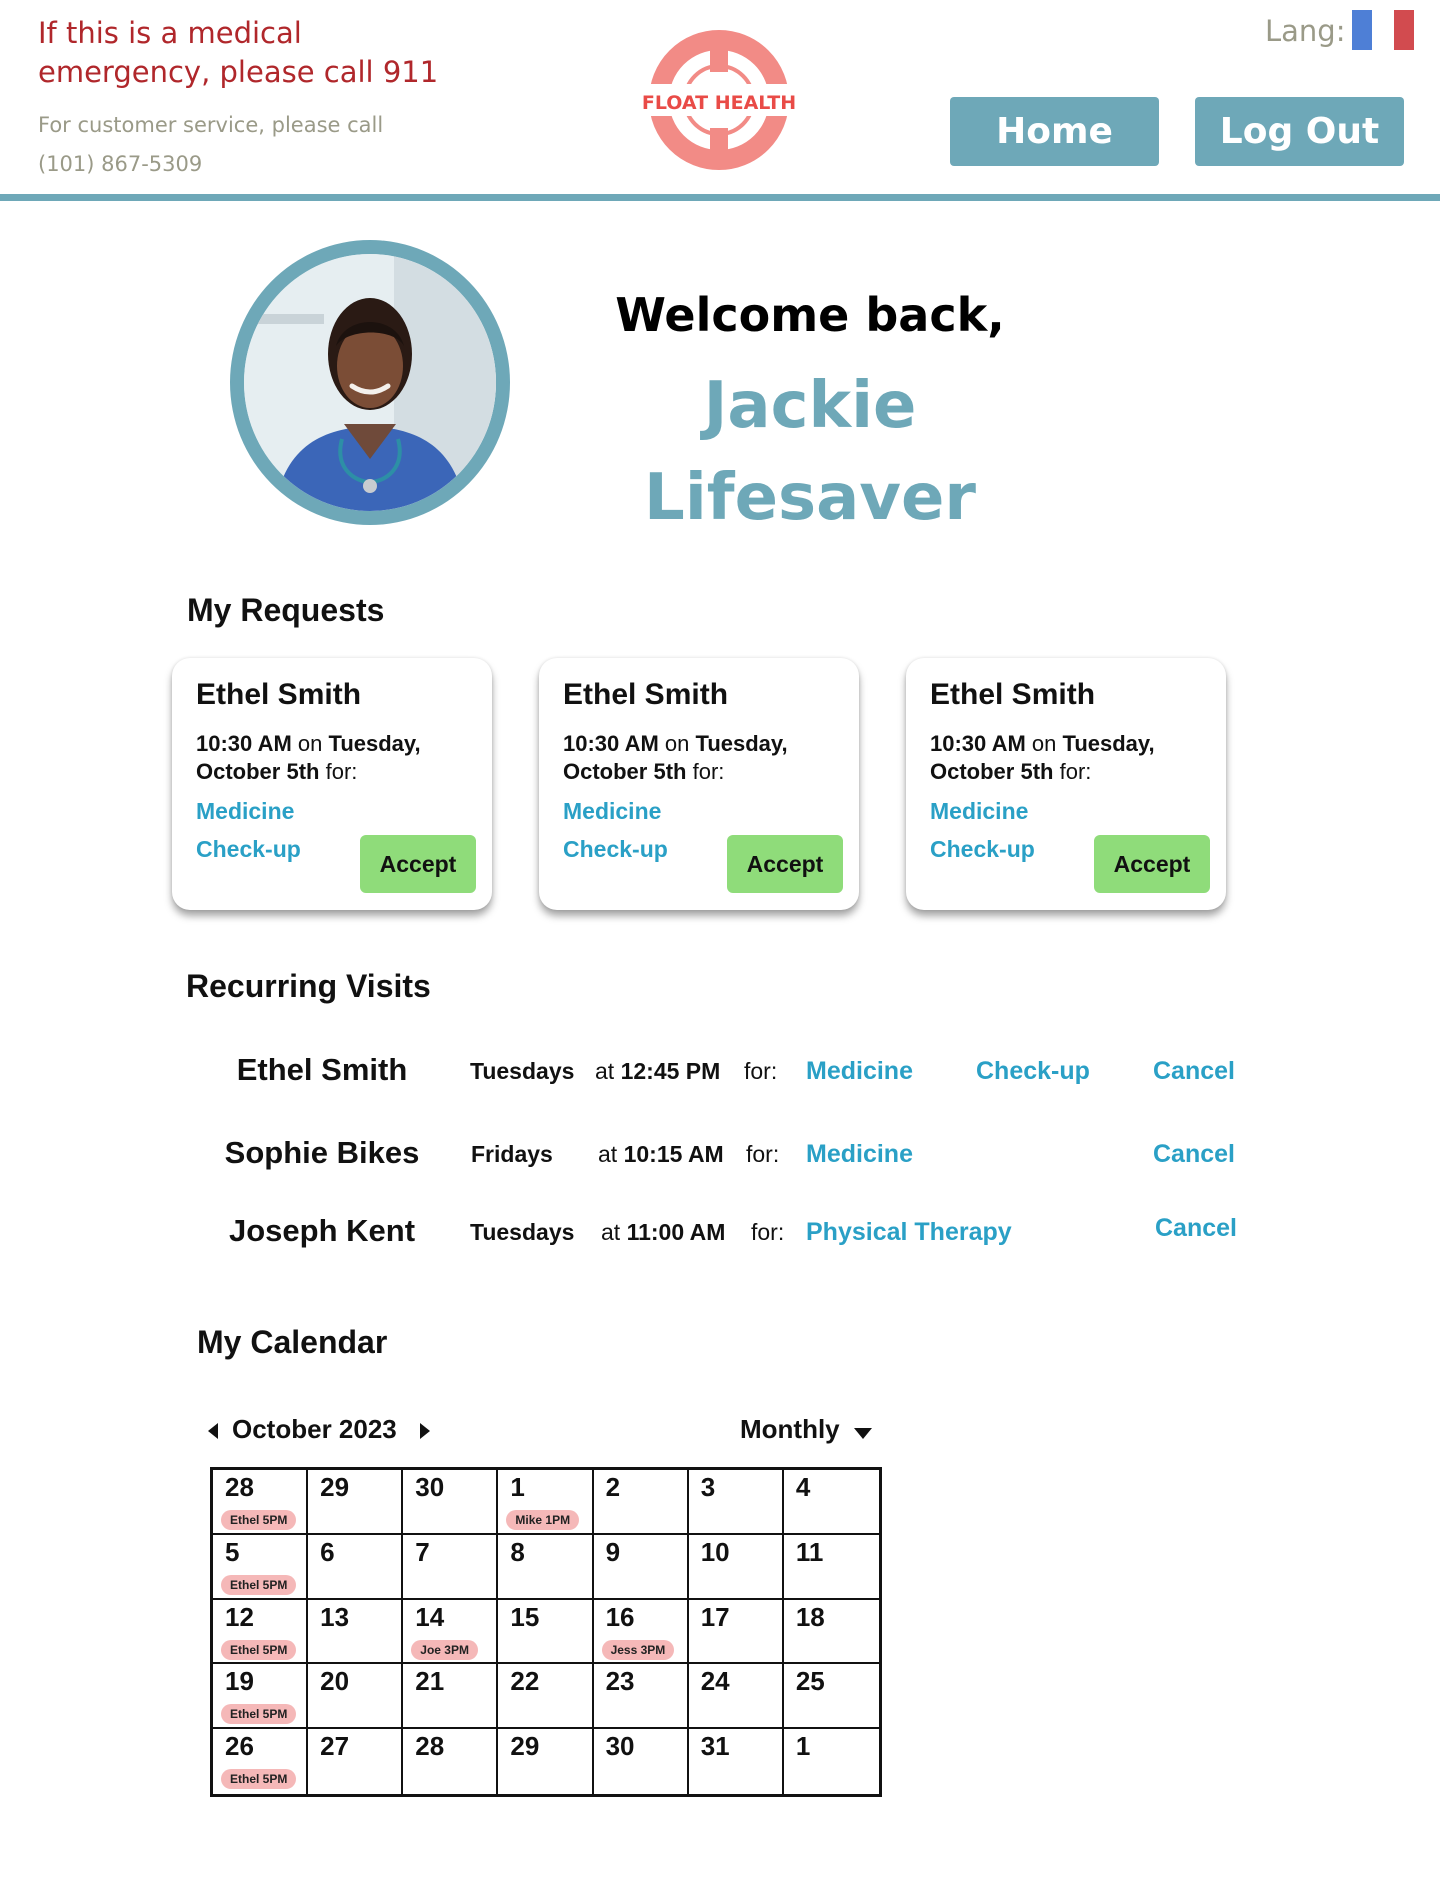  What do you see at coordinates (620, 1746) in the screenshot?
I see `calendar-day-number: 30` at bounding box center [620, 1746].